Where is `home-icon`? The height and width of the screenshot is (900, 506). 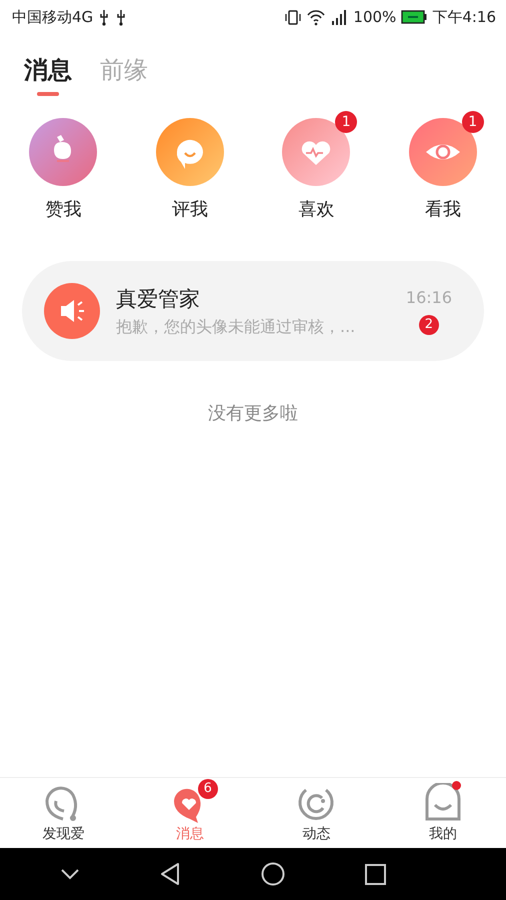 home-icon is located at coordinates (272, 874).